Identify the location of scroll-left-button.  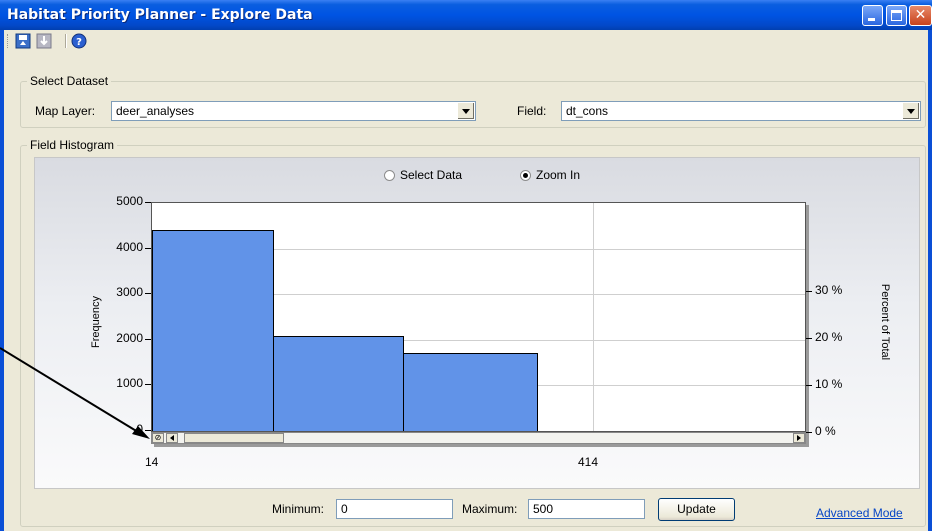
(172, 438).